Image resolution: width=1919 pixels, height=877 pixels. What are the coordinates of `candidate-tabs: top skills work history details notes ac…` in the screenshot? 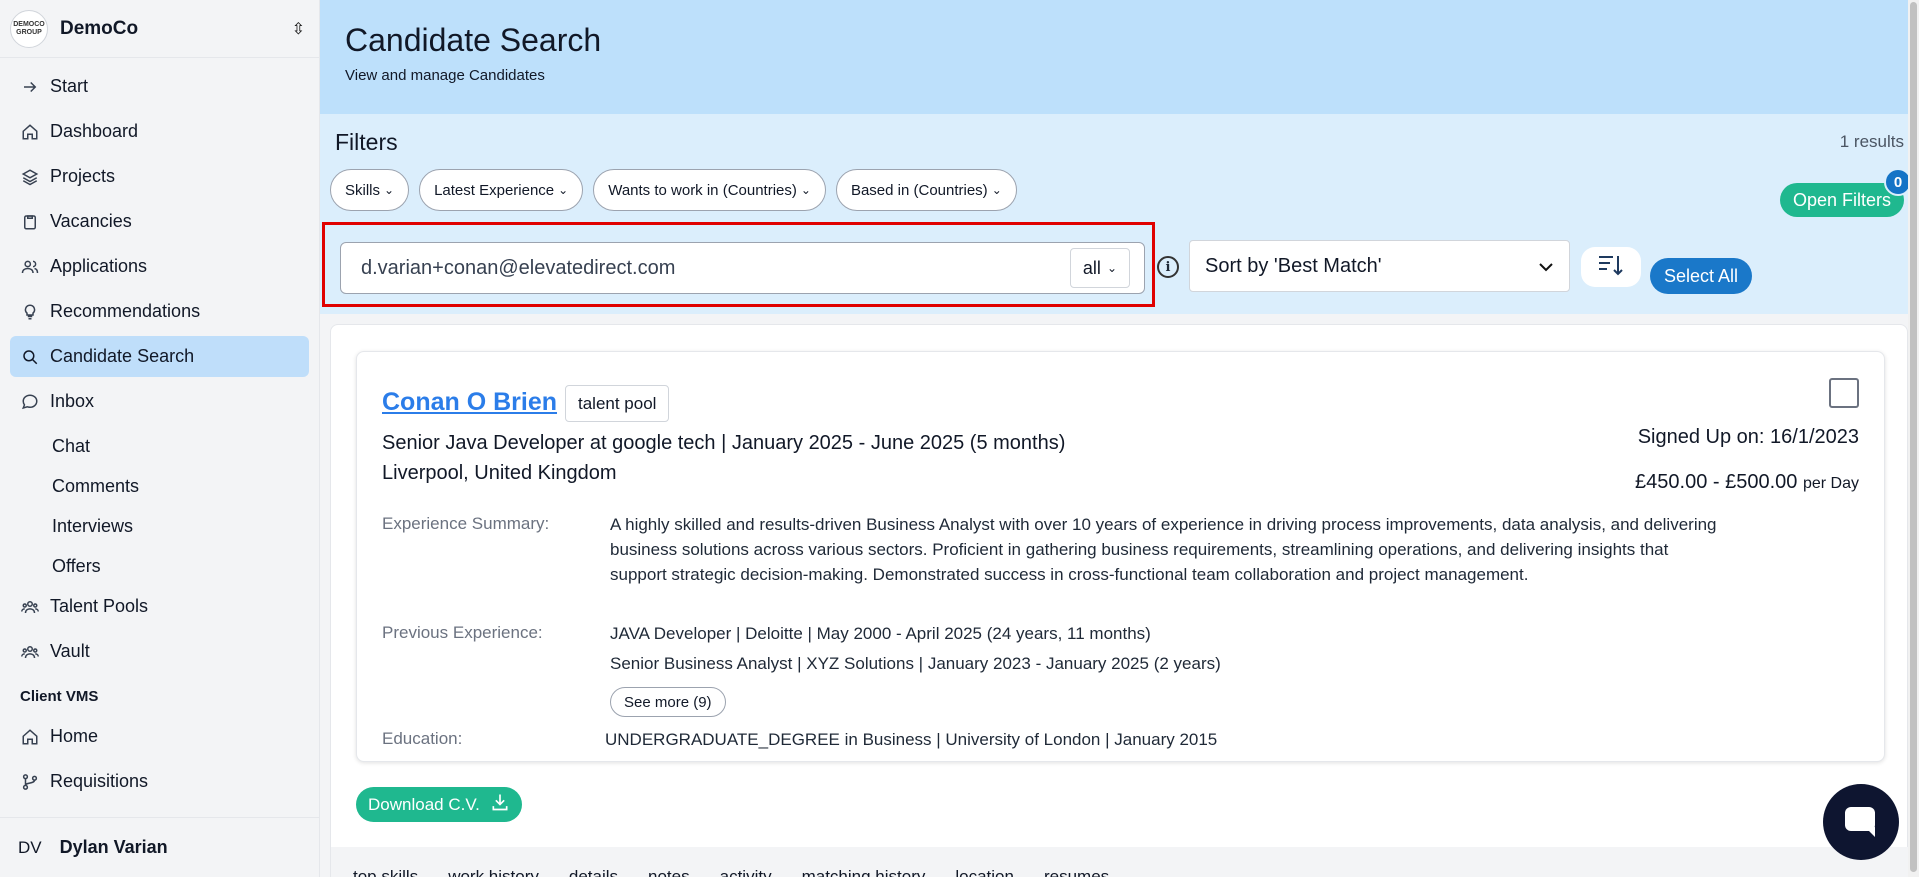 It's located at (1120, 862).